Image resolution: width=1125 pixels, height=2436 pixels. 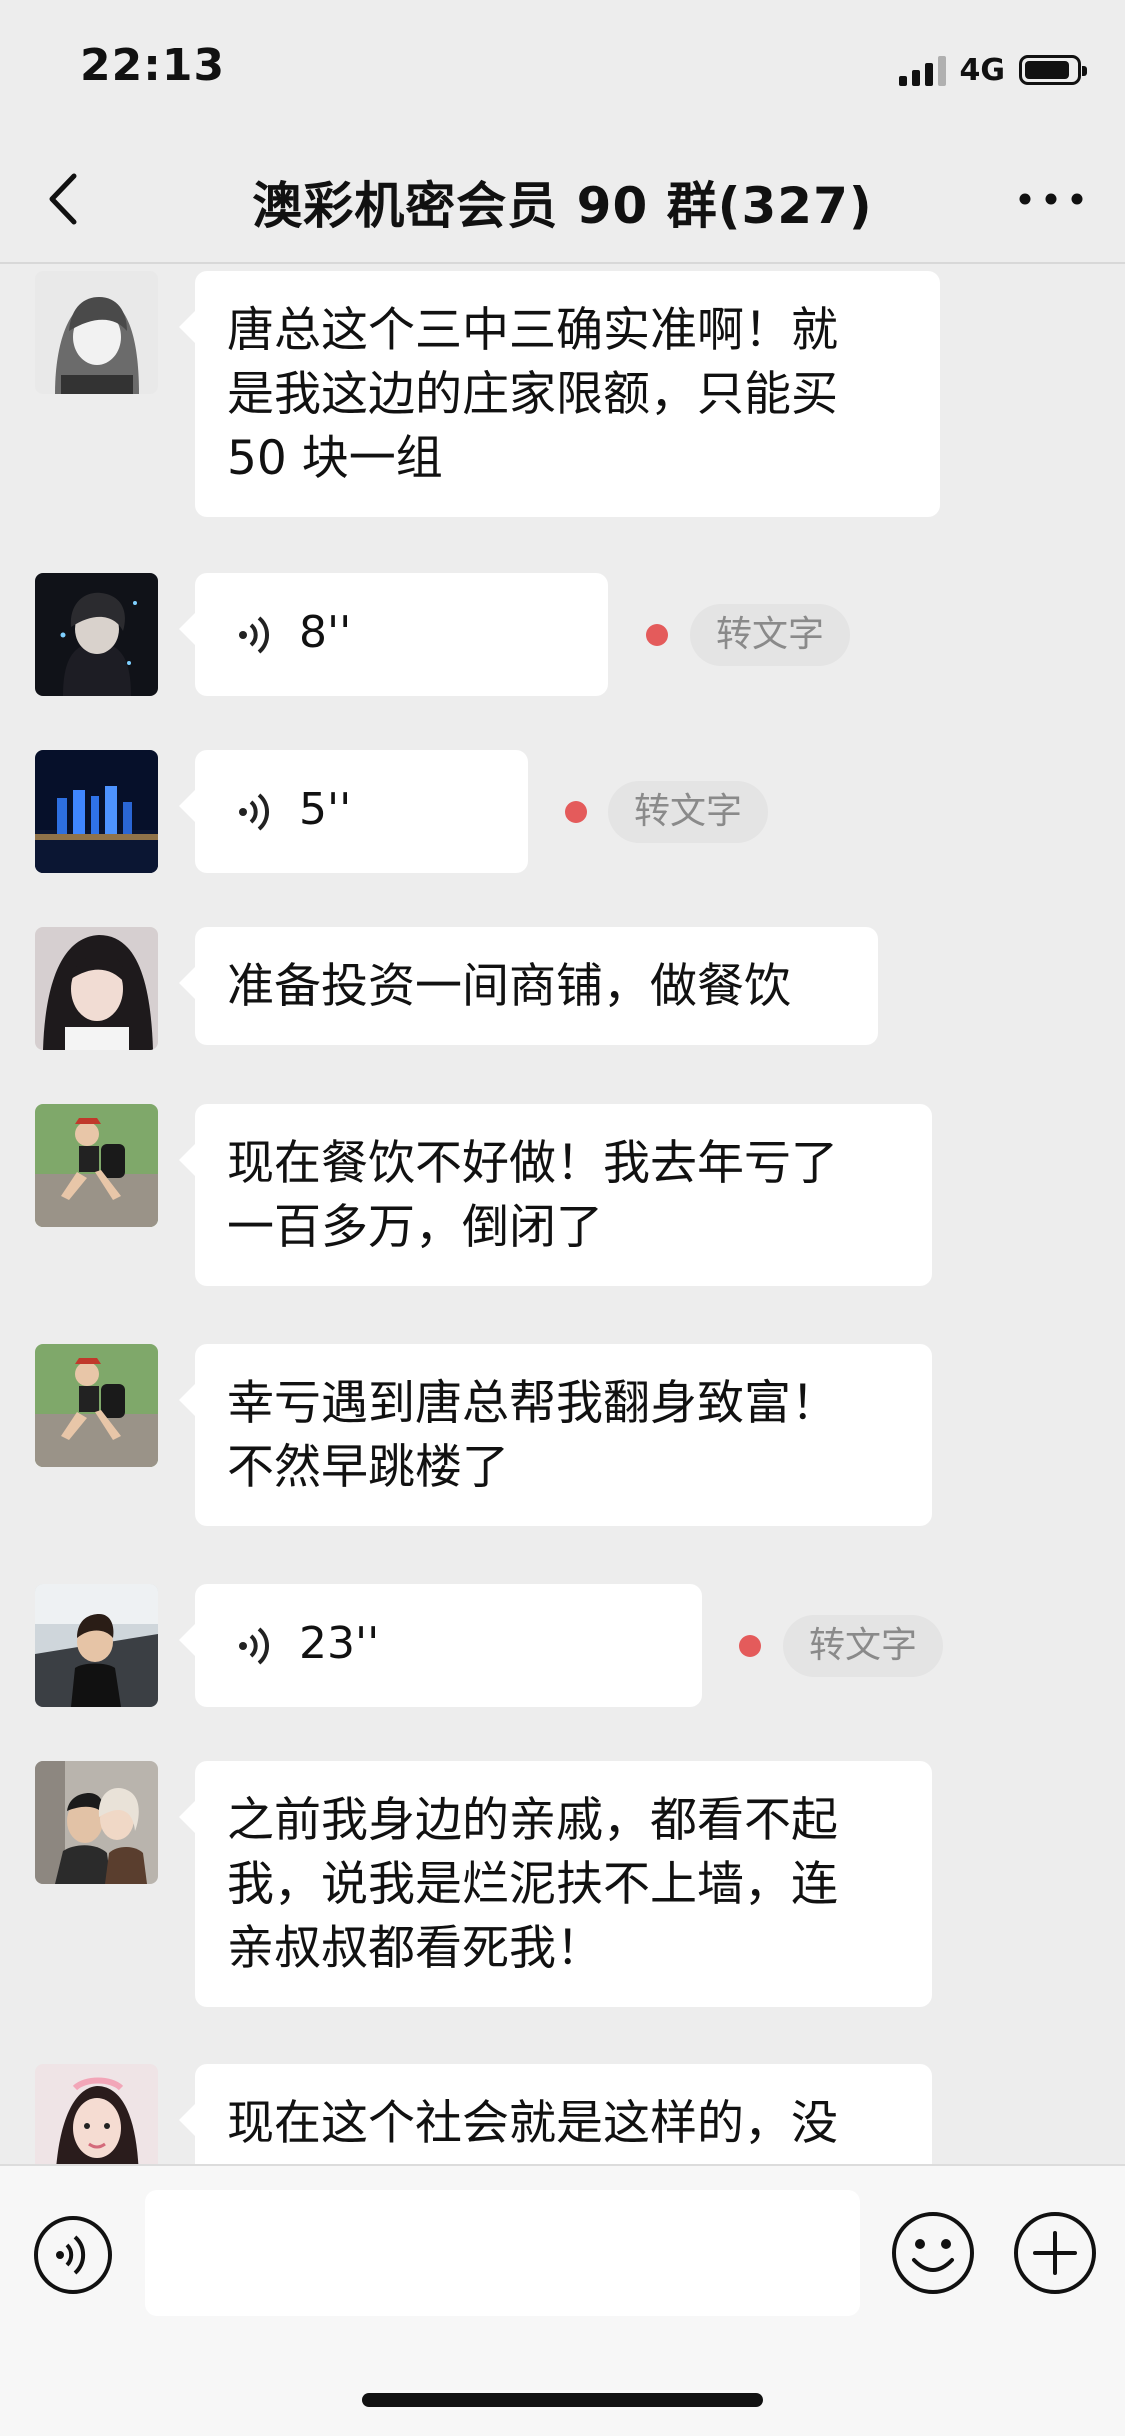 I want to click on message-bubble: 唐总这个三中三确实准啊！就 是我这边的庄家限额，只能买 50 块一组, so click(x=559, y=394).